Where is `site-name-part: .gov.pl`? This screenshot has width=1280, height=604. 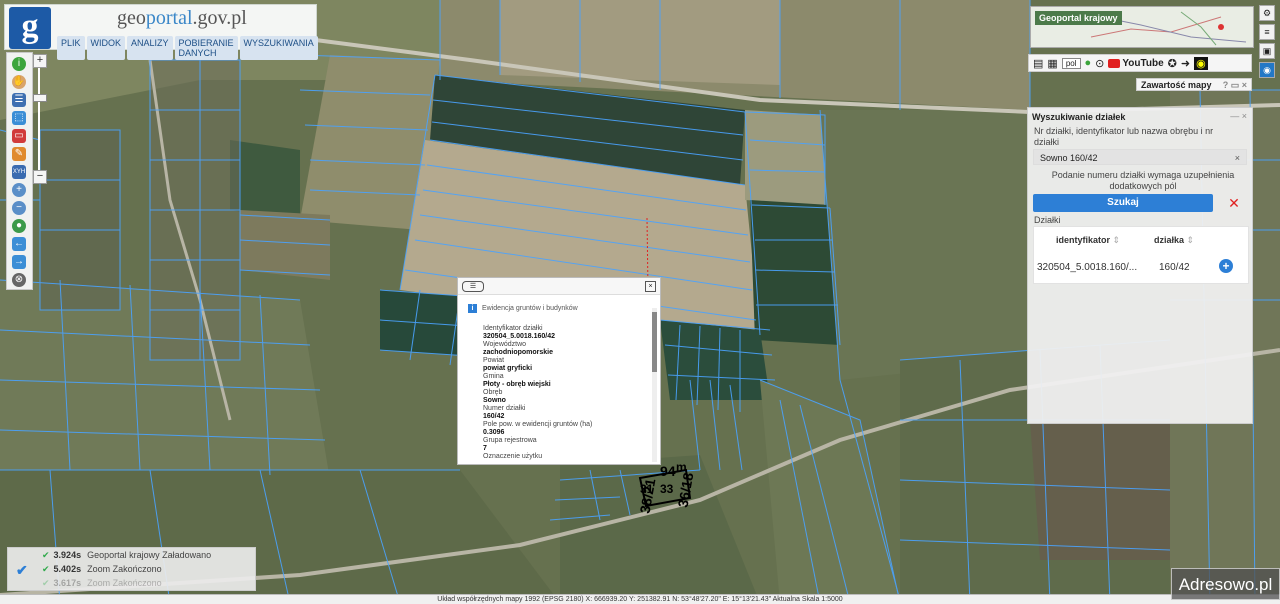 site-name-part: .gov.pl is located at coordinates (219, 18).